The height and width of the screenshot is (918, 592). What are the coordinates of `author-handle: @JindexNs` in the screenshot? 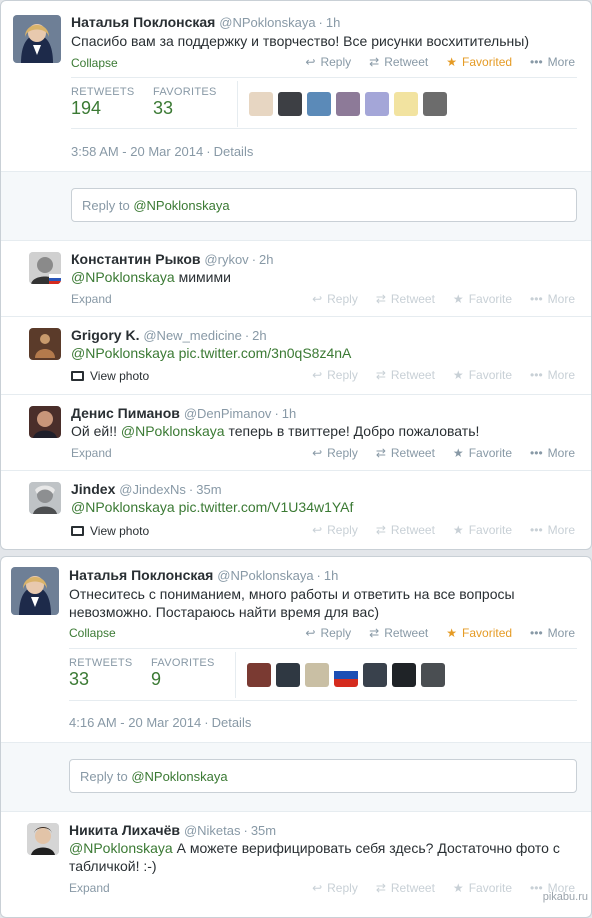 It's located at (152, 489).